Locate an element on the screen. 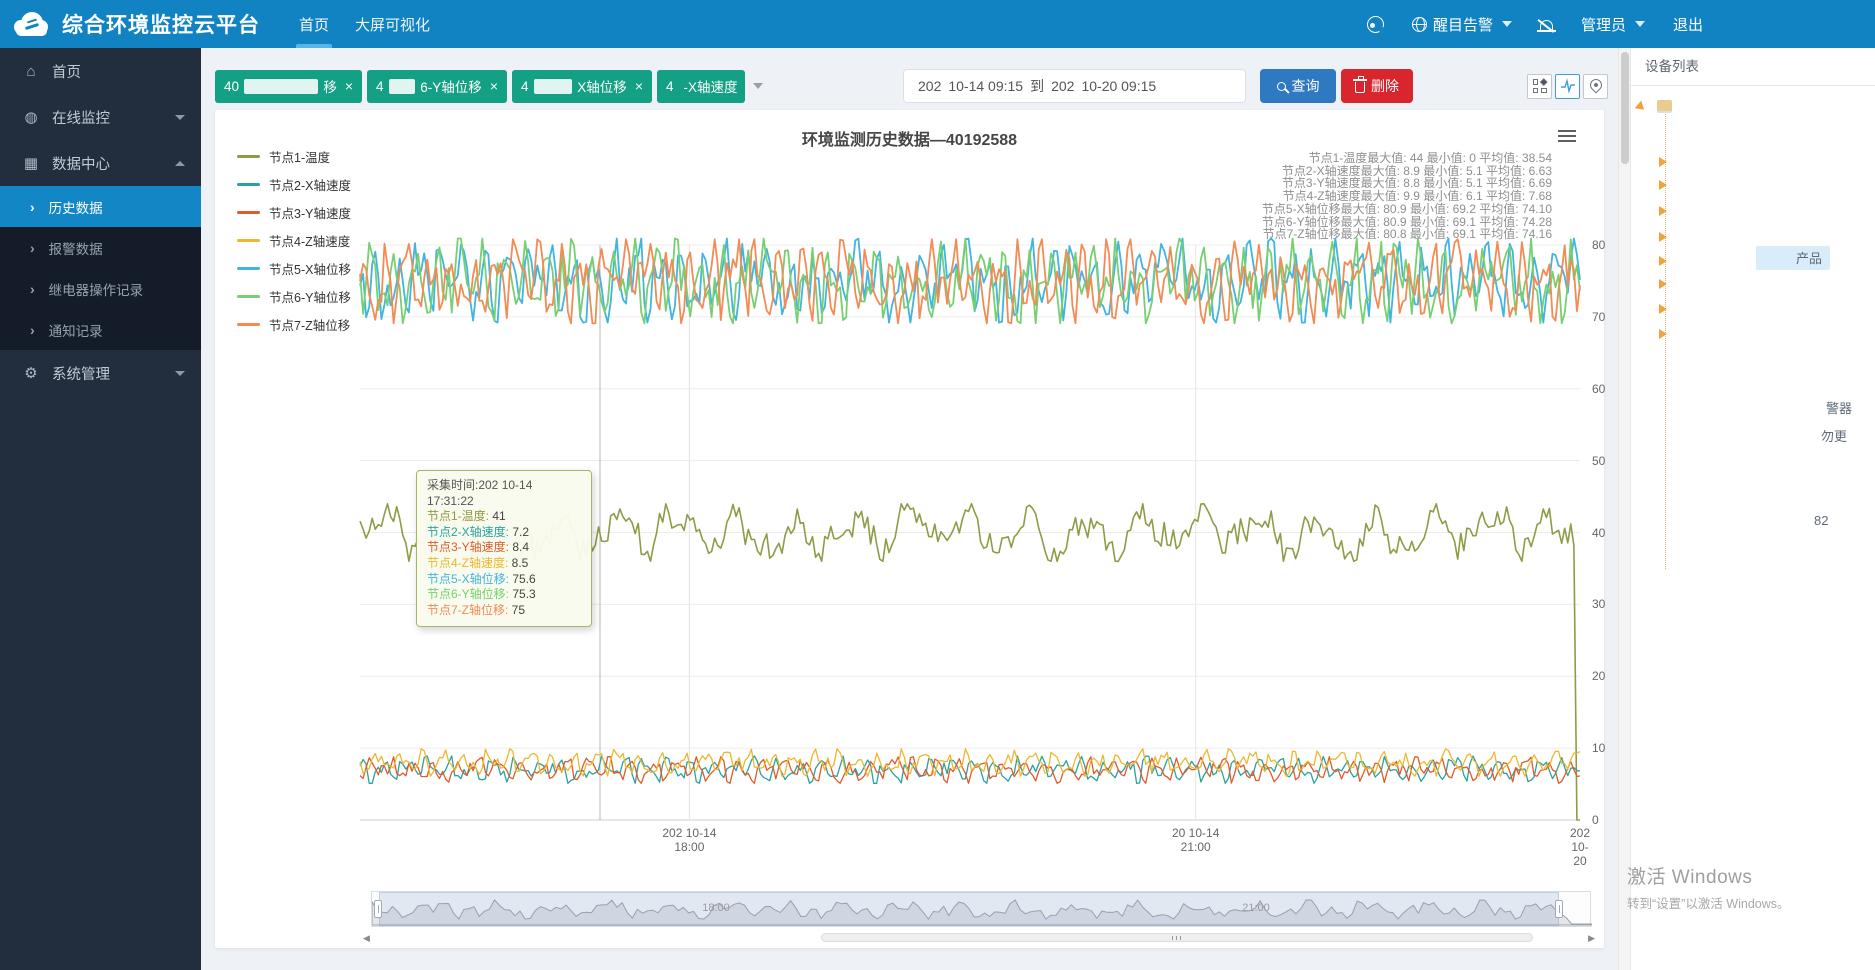  sidebar-submenu: › 历史数据 › 报警数据 › 继电器操作记录 › 通知记录 is located at coordinates (100, 268).